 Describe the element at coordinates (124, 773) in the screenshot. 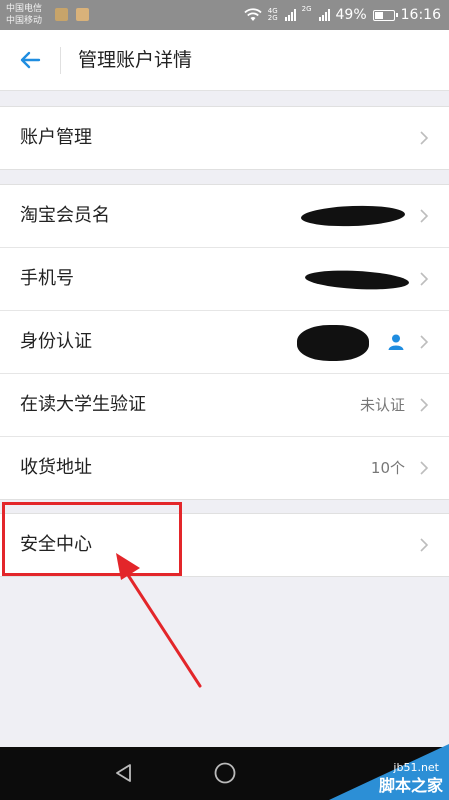

I see `nav-back-icon` at that location.